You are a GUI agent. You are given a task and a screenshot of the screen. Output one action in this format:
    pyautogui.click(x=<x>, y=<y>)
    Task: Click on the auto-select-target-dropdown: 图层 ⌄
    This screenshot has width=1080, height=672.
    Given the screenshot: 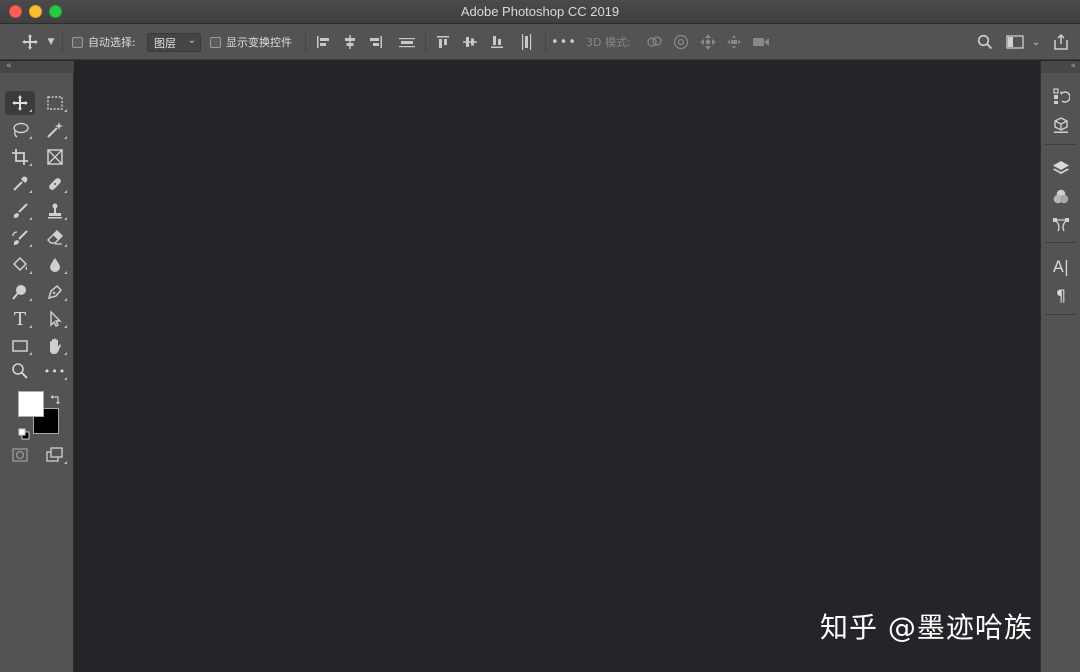 What is the action you would take?
    pyautogui.click(x=174, y=42)
    